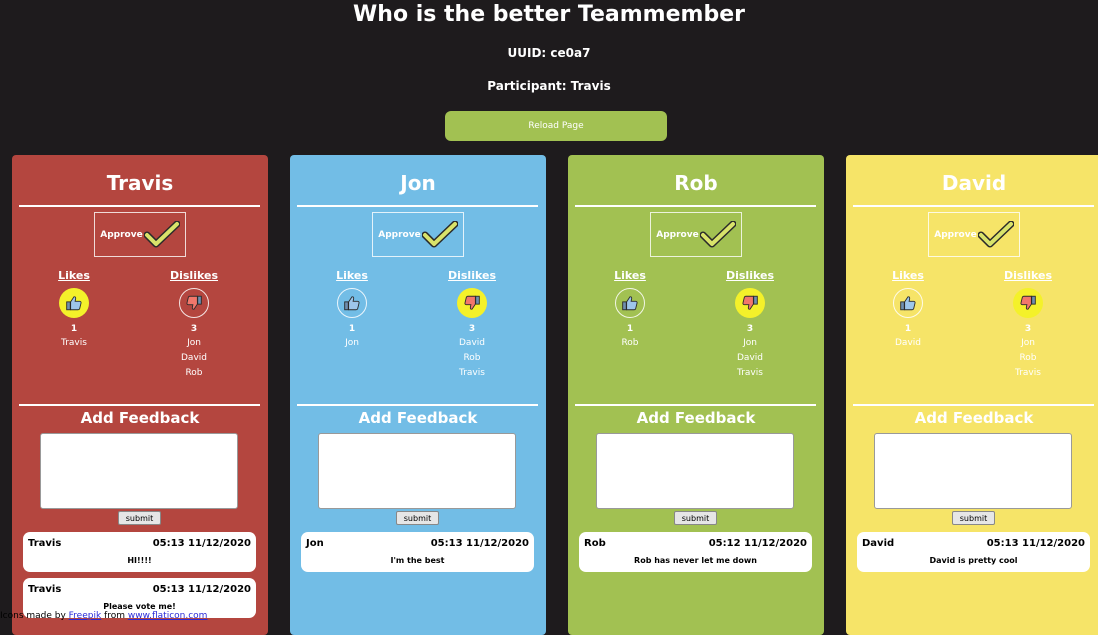  What do you see at coordinates (417, 560) in the screenshot?
I see `feedback-message: I'm the best` at bounding box center [417, 560].